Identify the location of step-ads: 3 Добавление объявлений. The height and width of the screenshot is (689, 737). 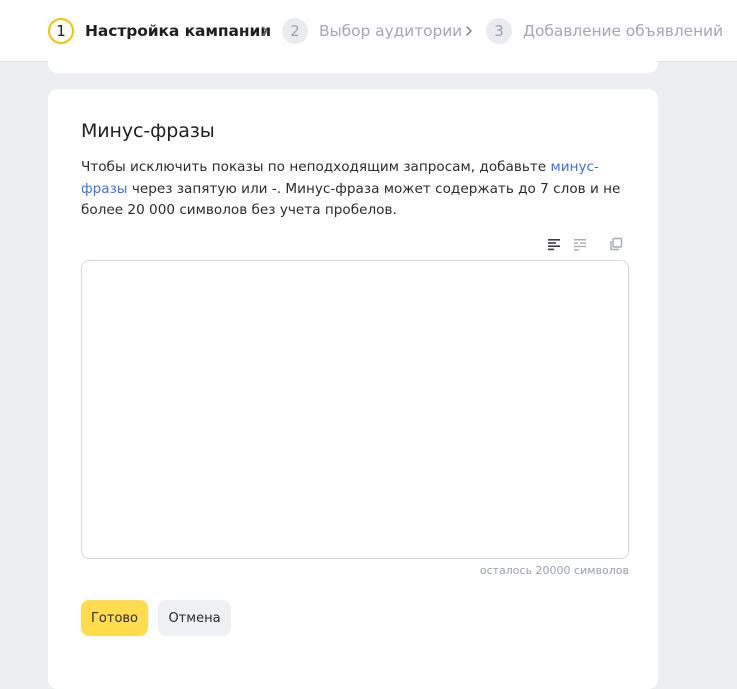
(604, 31).